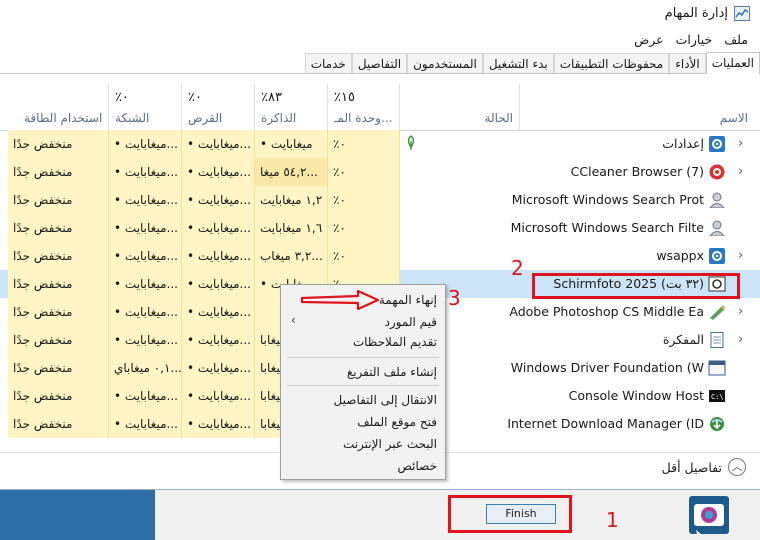 This screenshot has width=760, height=540. What do you see at coordinates (408, 300) in the screenshot?
I see `menu-end-task: إنهاء المهمة` at bounding box center [408, 300].